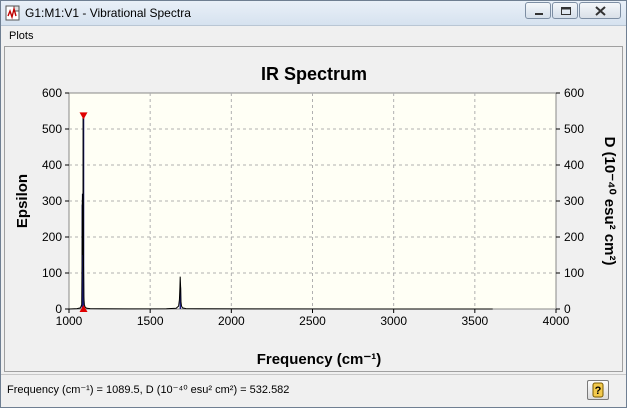 The image size is (627, 408). Describe the element at coordinates (52, 273) in the screenshot. I see `left-y-tick-label: 100` at that location.